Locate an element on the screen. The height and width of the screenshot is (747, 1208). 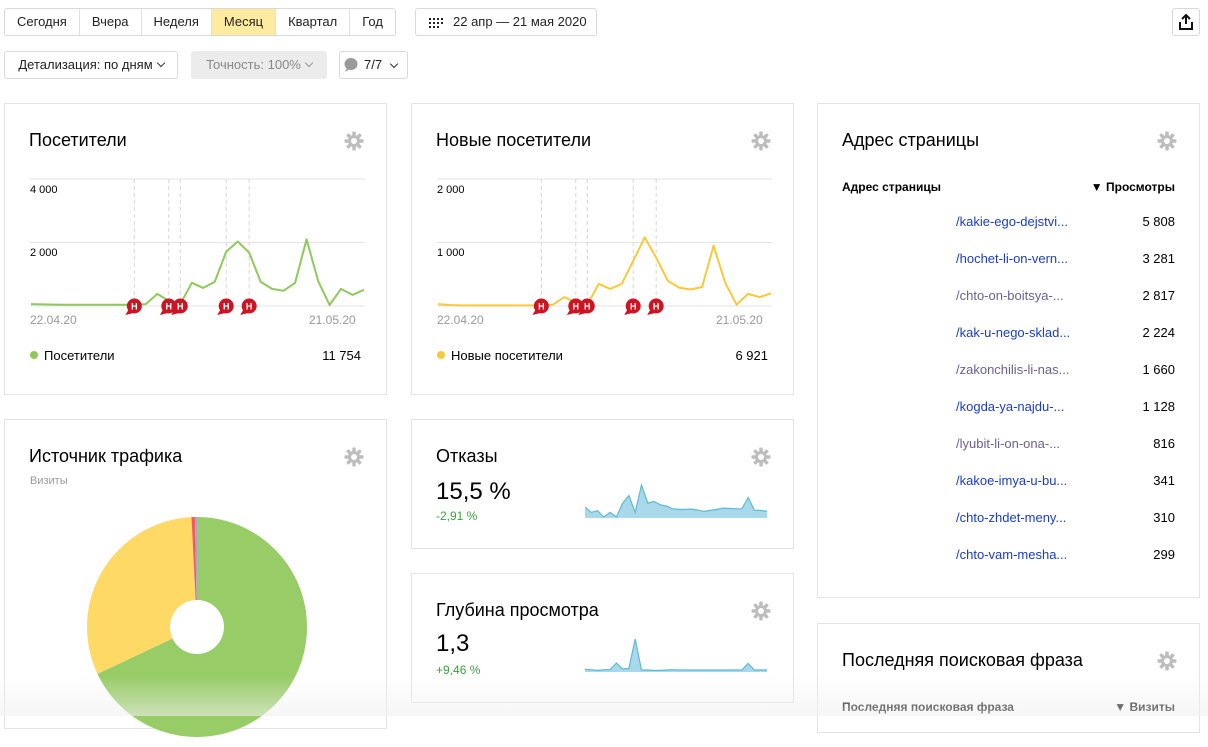
detail-dropdown: Детализация: по дням is located at coordinates (91, 65).